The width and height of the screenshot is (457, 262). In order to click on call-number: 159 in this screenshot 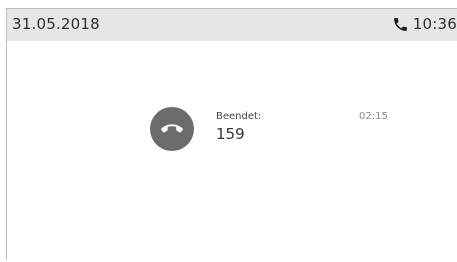, I will do `click(230, 134)`.